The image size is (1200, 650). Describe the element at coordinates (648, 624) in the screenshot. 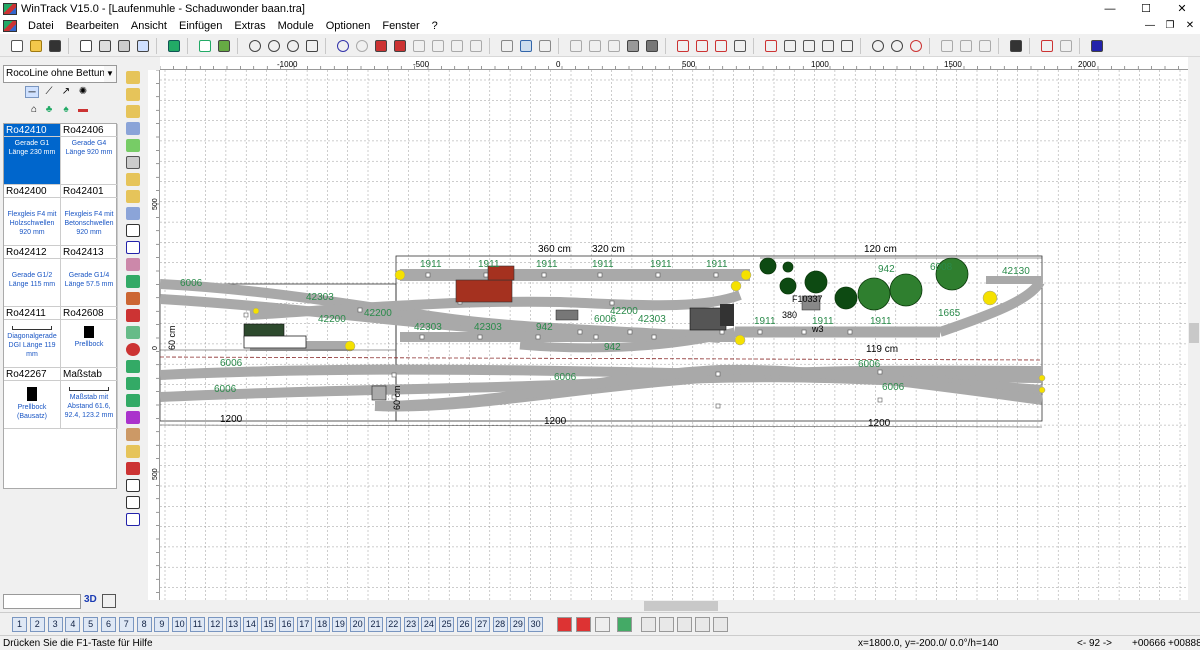

I see `view-1-icon` at that location.